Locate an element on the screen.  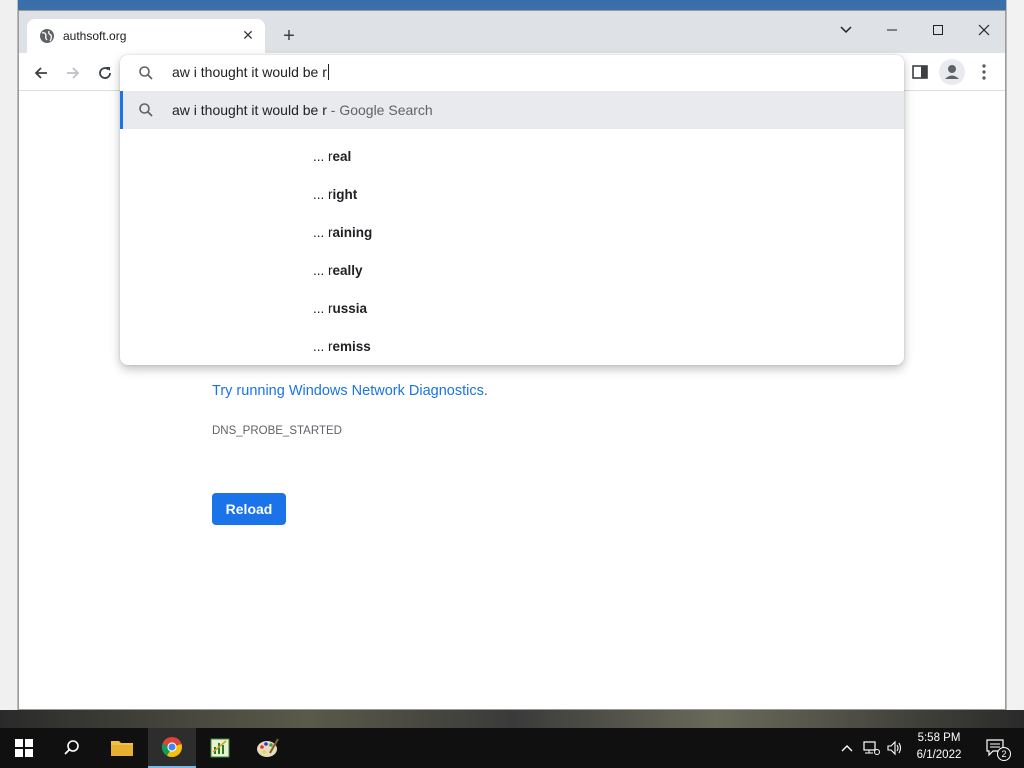
spreadsheet-icon is located at coordinates (220, 748).